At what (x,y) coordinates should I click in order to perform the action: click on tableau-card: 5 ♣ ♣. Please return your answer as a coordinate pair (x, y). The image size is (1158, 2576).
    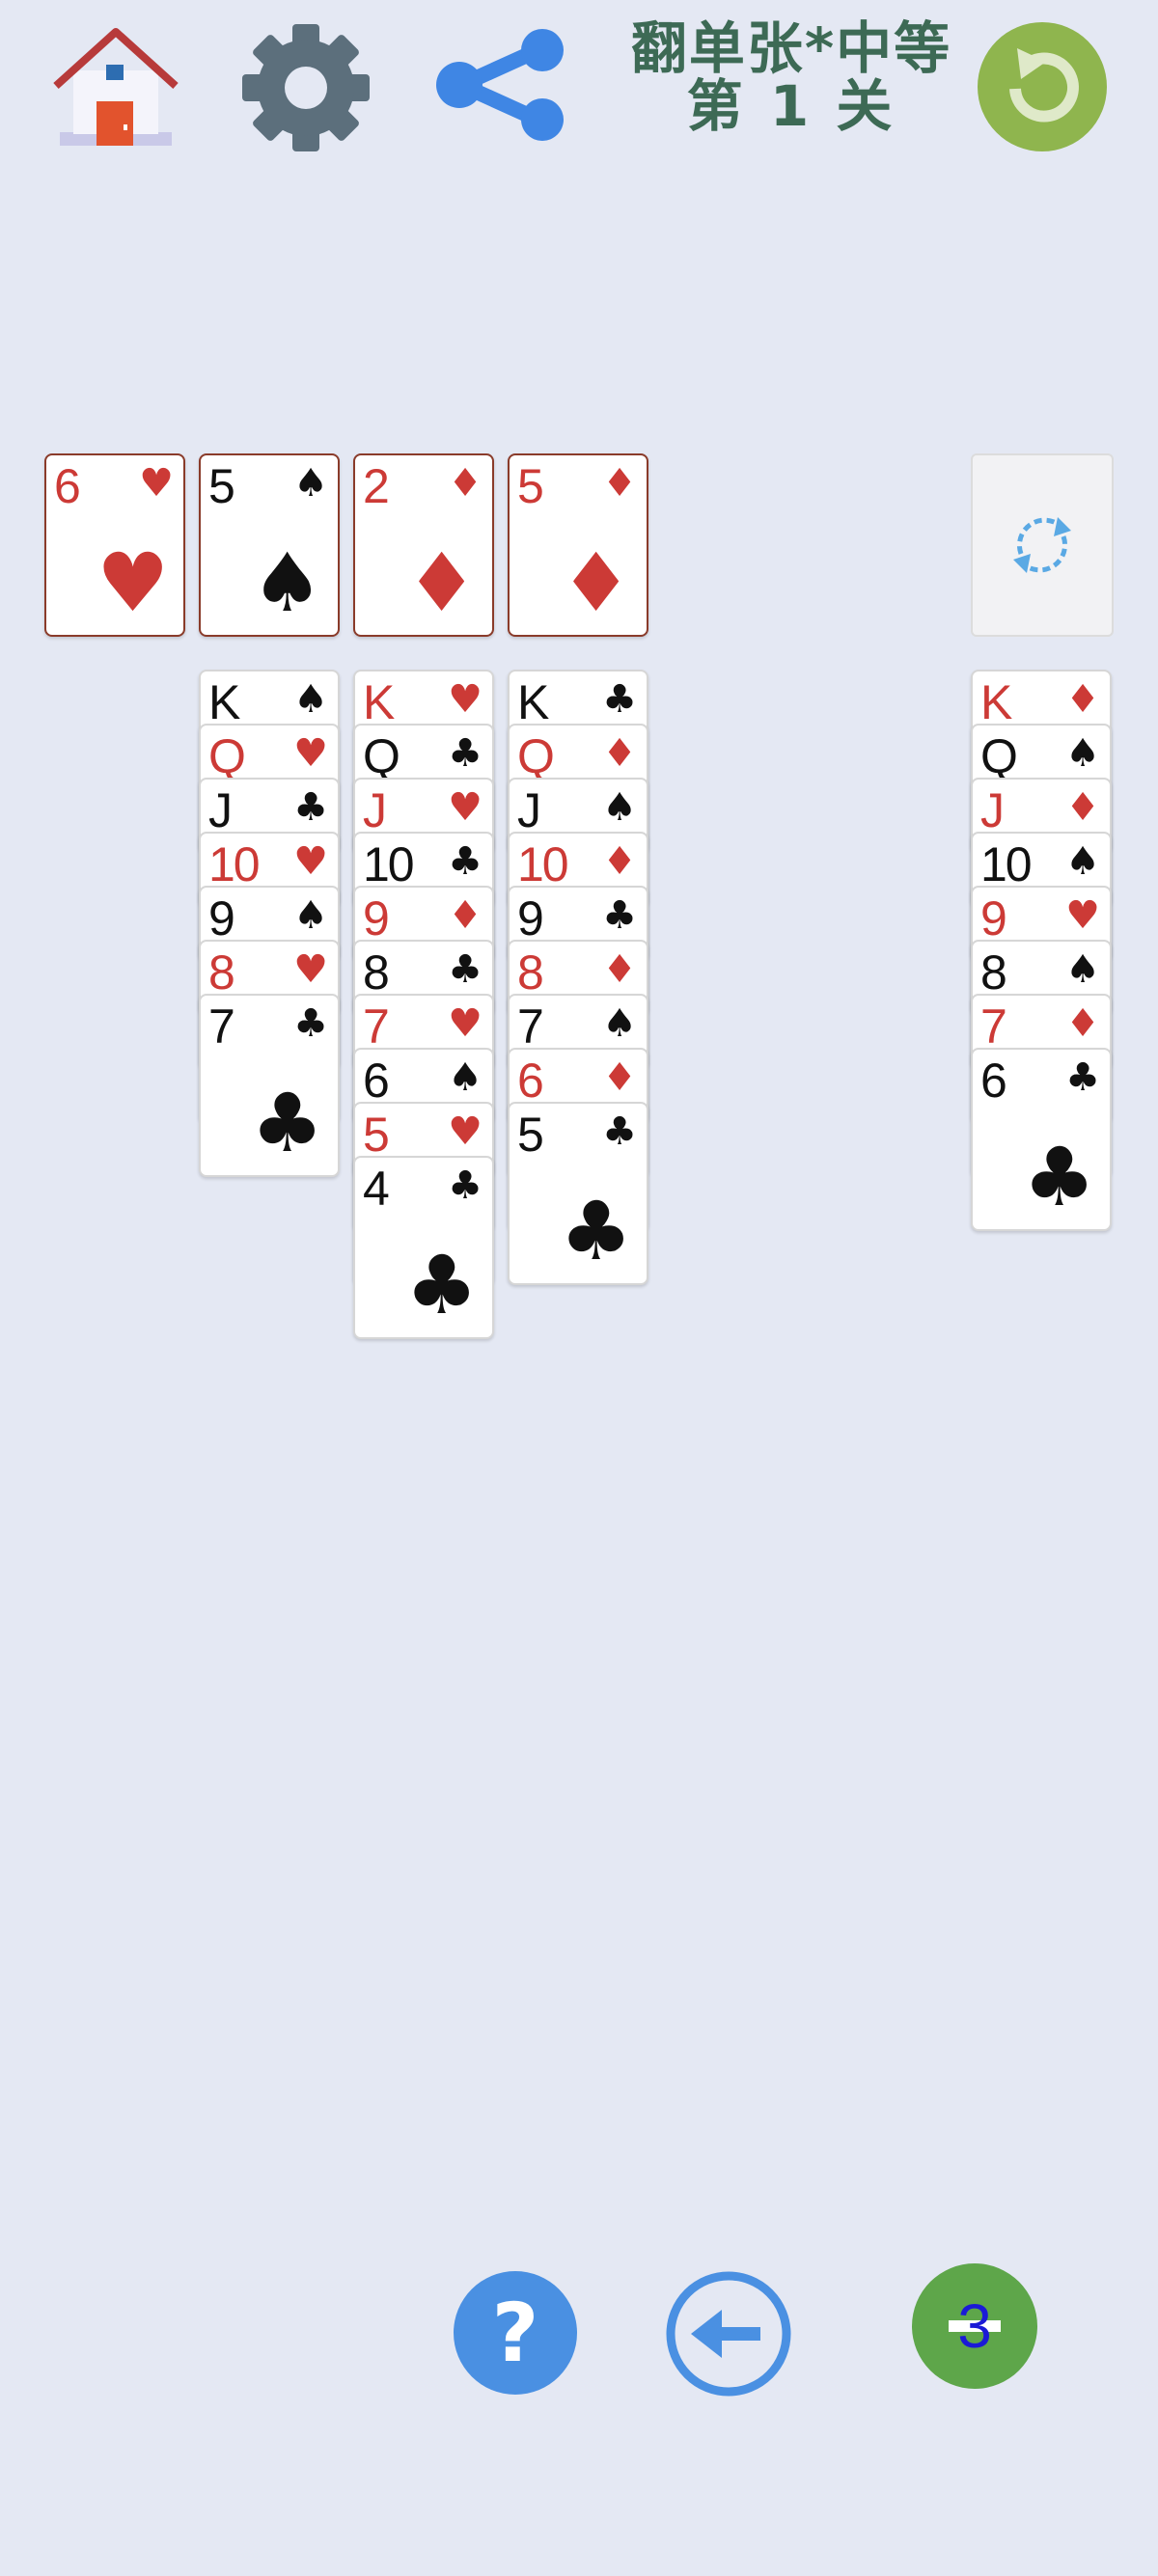
    Looking at the image, I should click on (578, 1194).